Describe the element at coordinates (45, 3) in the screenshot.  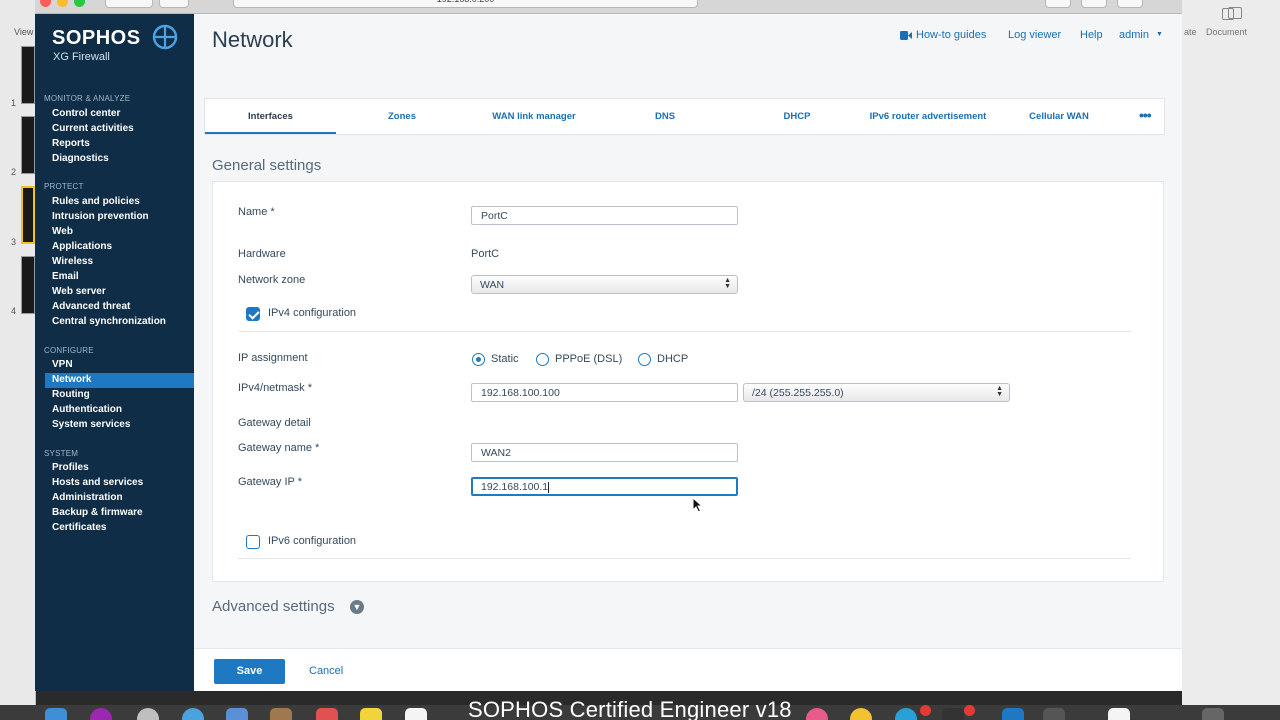
I see `close-window-icon` at that location.